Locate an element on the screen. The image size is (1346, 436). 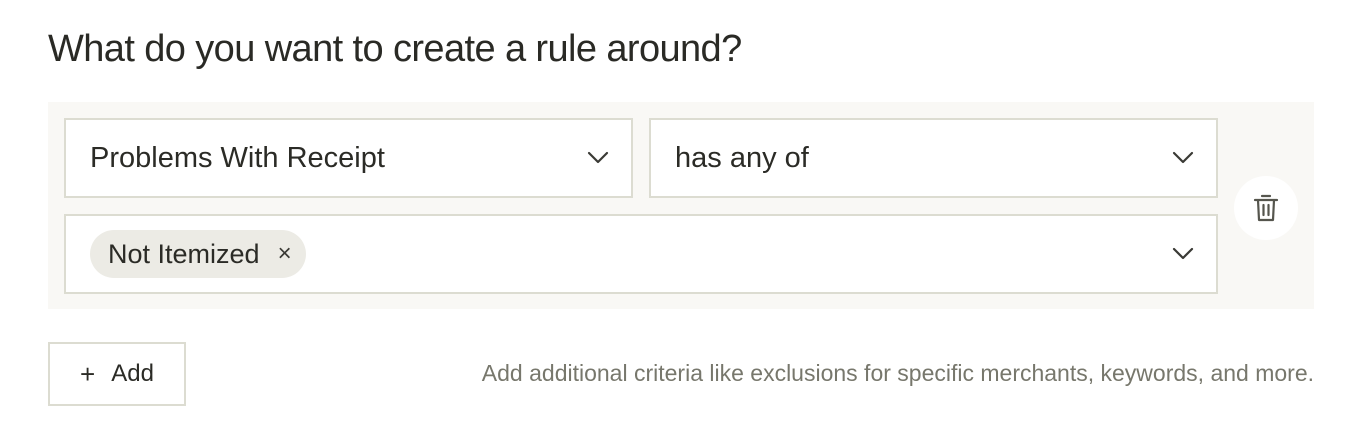
operator-select: has any of is located at coordinates (933, 158).